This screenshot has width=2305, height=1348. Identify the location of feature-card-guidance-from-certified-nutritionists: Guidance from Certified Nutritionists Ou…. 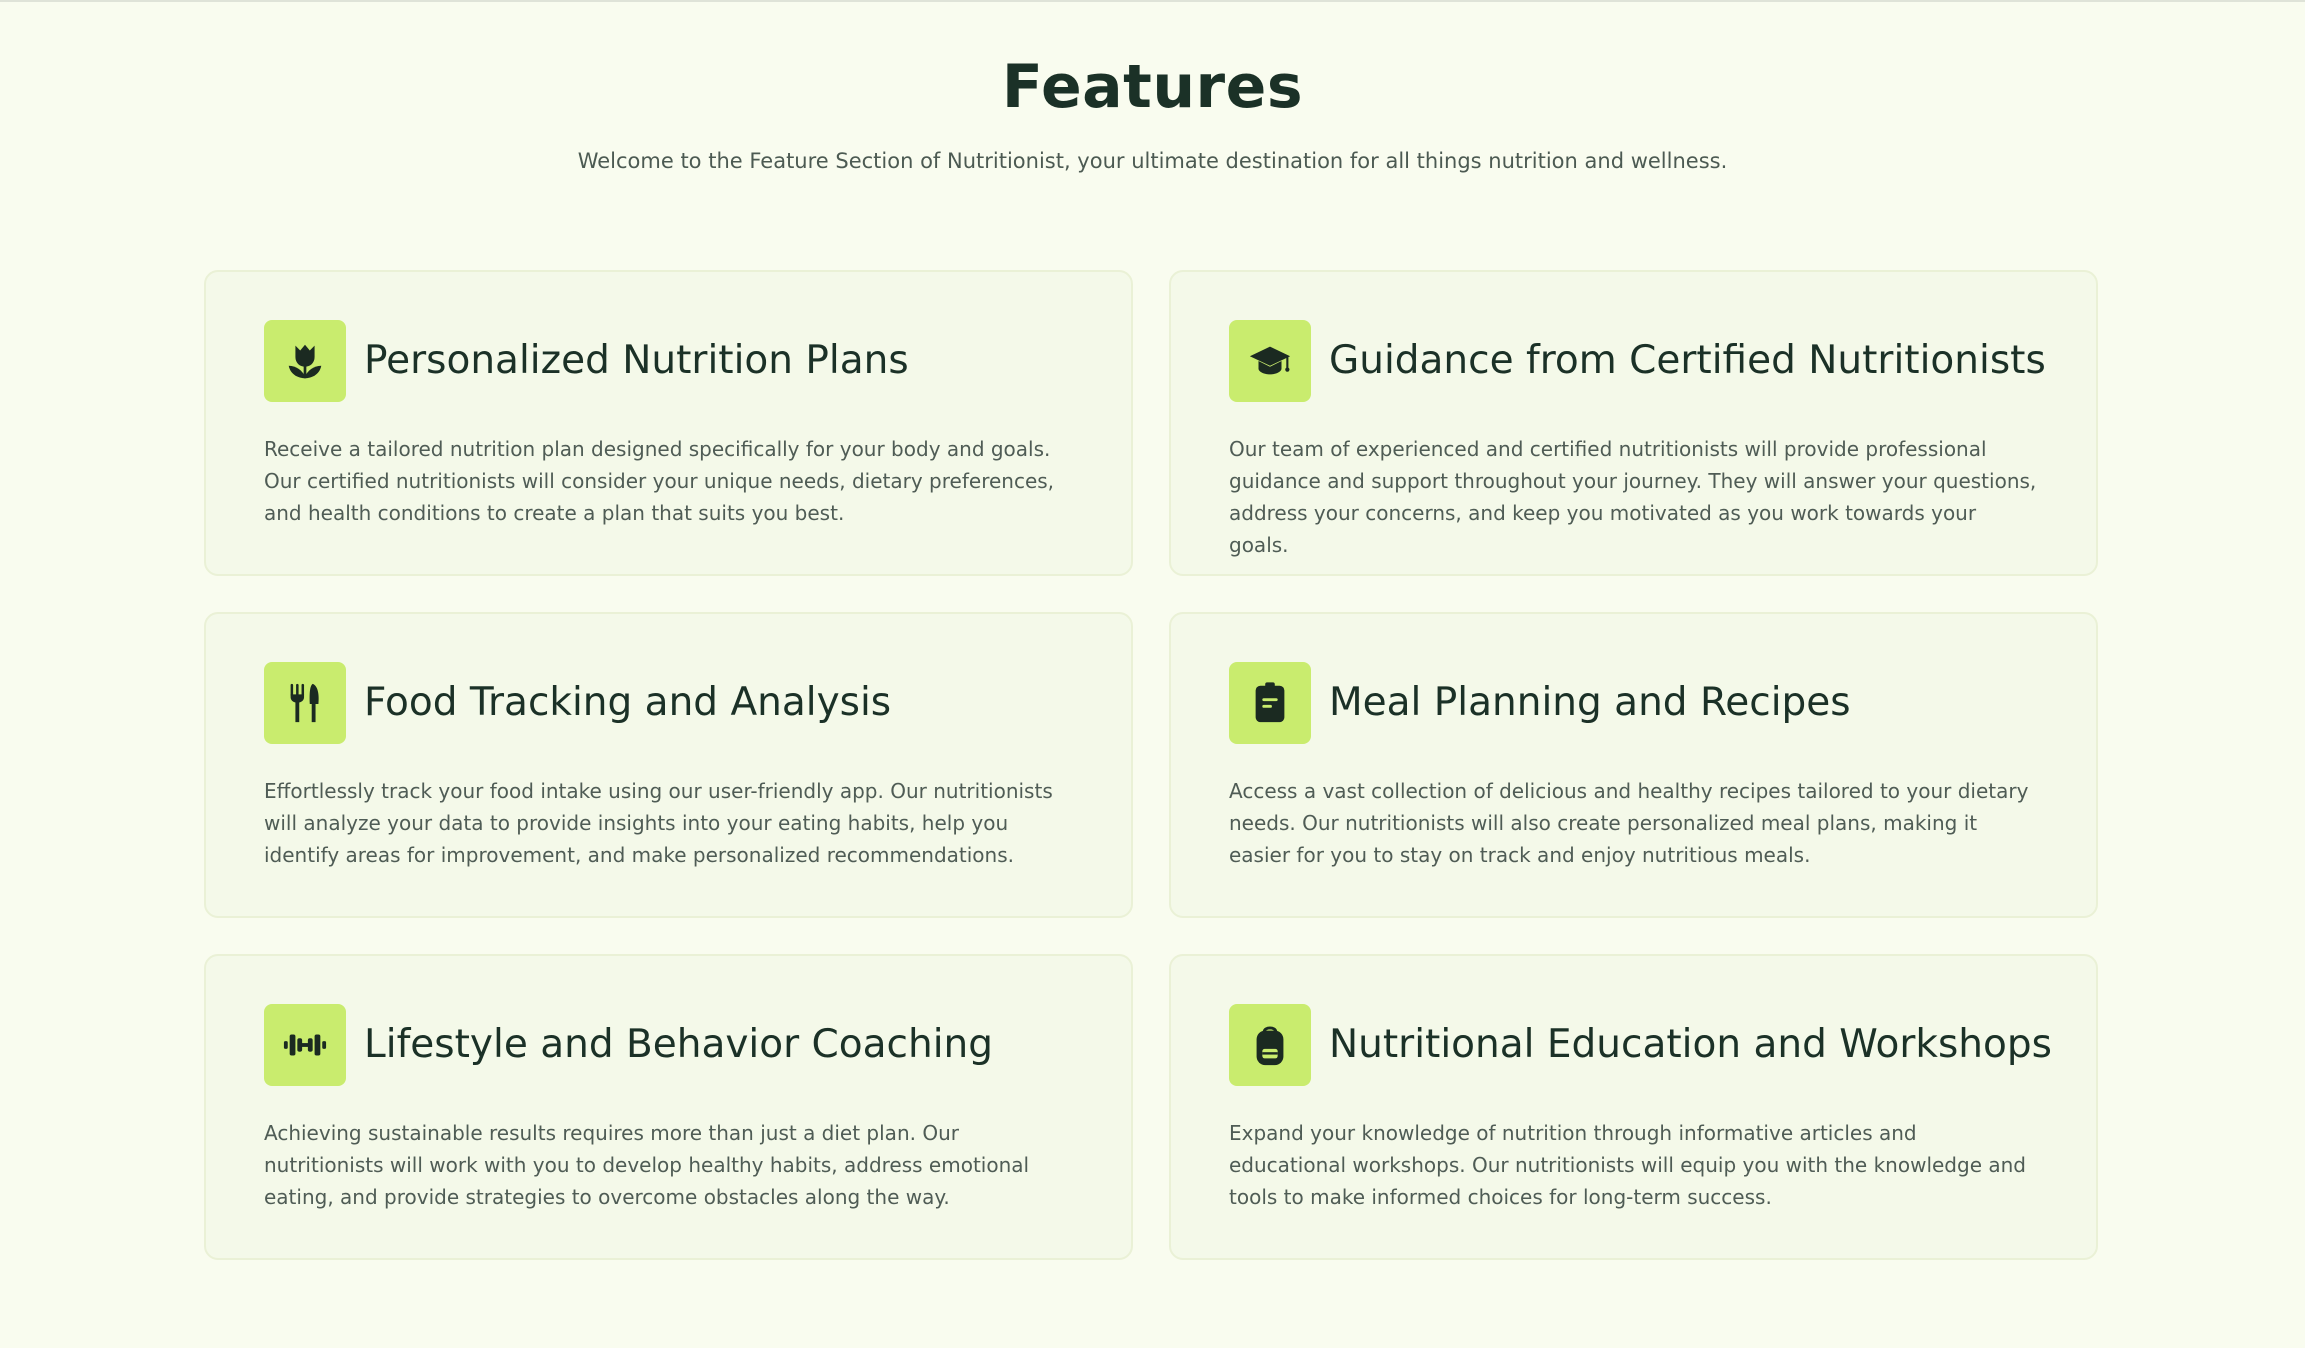
(1633, 423).